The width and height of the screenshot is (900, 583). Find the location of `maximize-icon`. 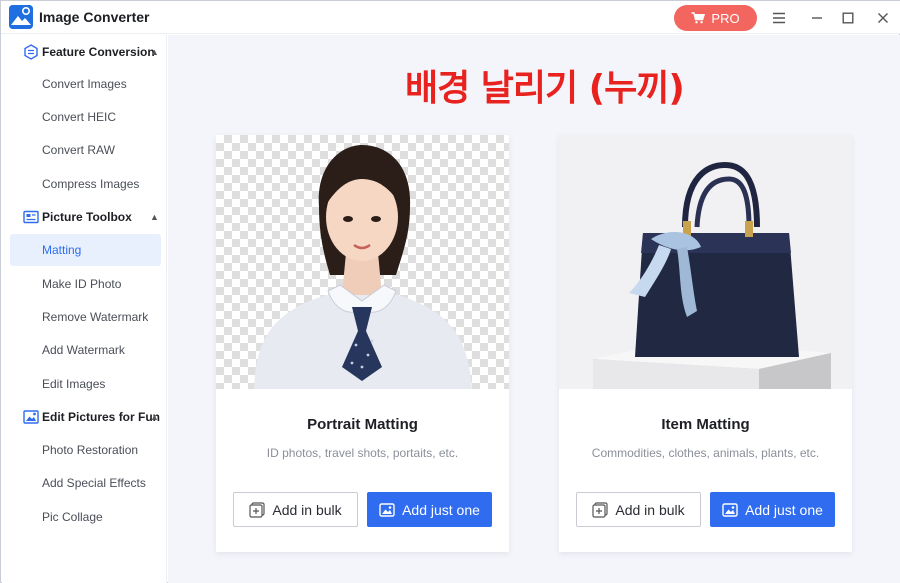

maximize-icon is located at coordinates (848, 18).